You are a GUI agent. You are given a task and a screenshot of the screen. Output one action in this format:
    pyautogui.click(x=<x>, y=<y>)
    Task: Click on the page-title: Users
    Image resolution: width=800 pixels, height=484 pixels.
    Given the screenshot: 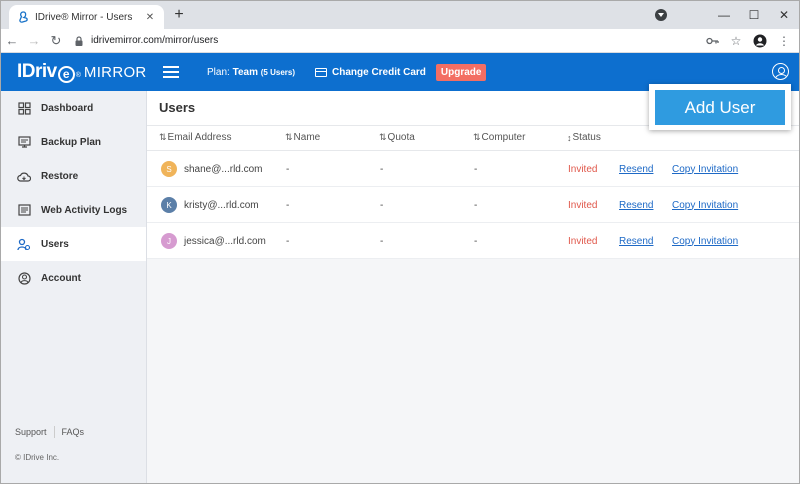 What is the action you would take?
    pyautogui.click(x=177, y=107)
    